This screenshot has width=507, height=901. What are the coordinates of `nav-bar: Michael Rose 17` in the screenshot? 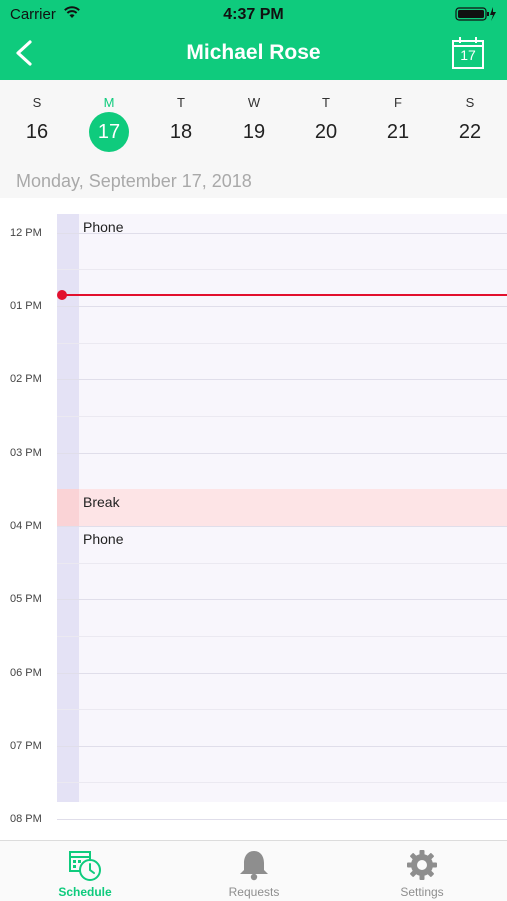 It's located at (253, 54).